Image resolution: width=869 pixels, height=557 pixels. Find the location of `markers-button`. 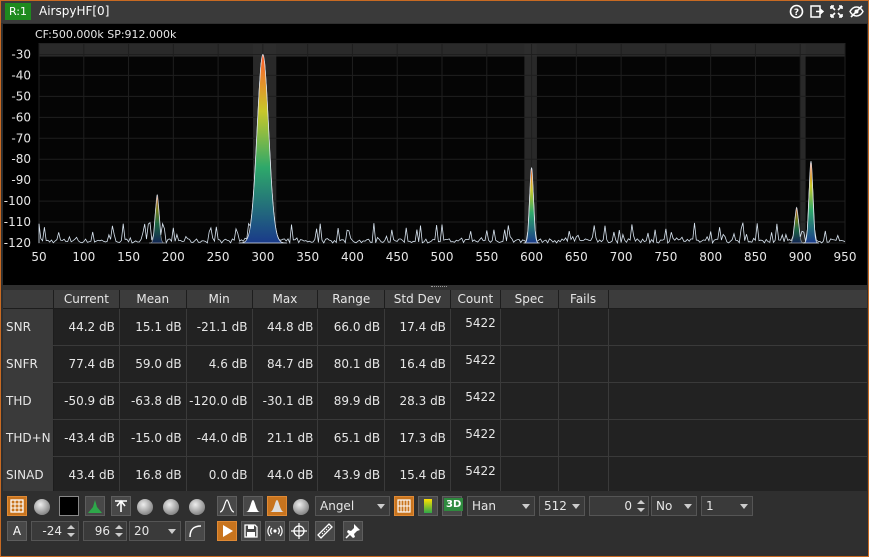

markers-button is located at coordinates (299, 531).